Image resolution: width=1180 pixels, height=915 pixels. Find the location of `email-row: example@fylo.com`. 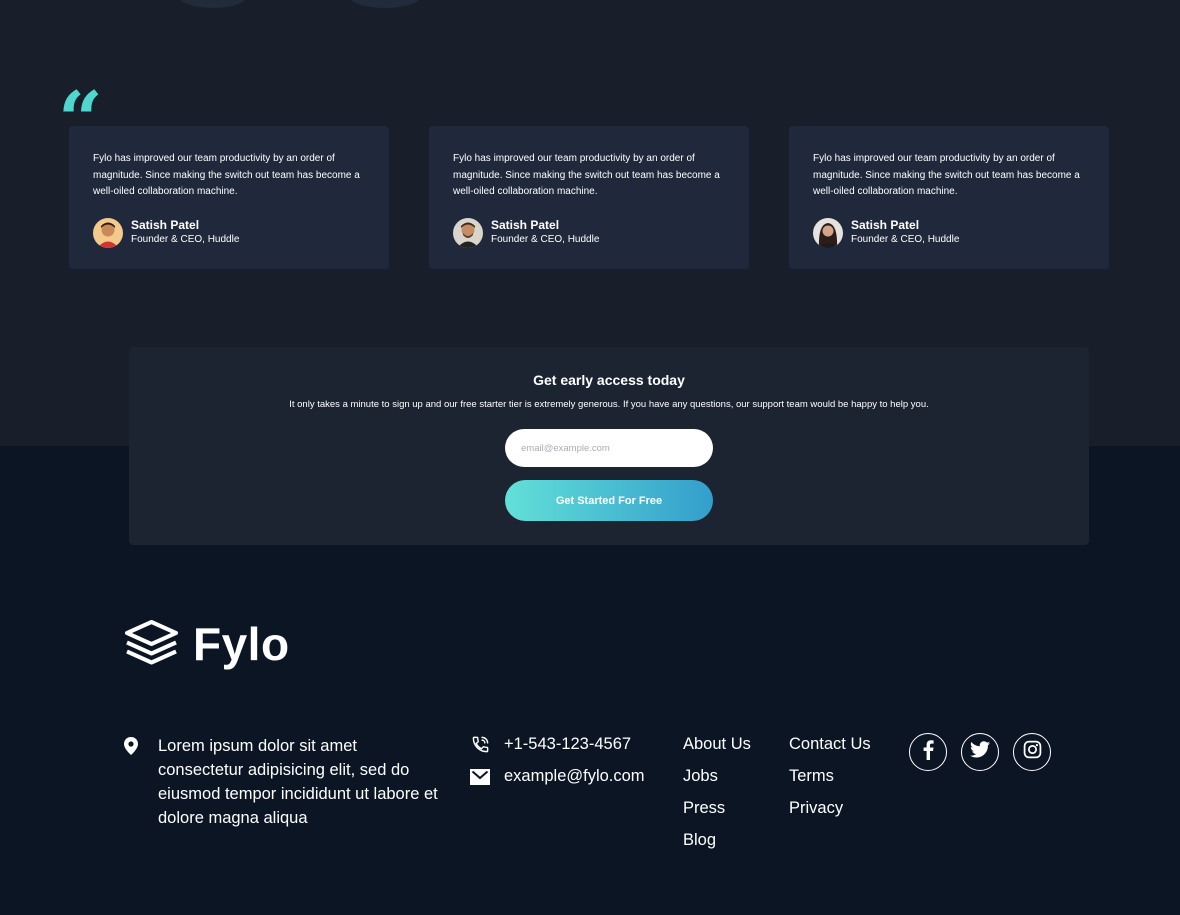

email-row: example@fylo.com is located at coordinates (557, 776).